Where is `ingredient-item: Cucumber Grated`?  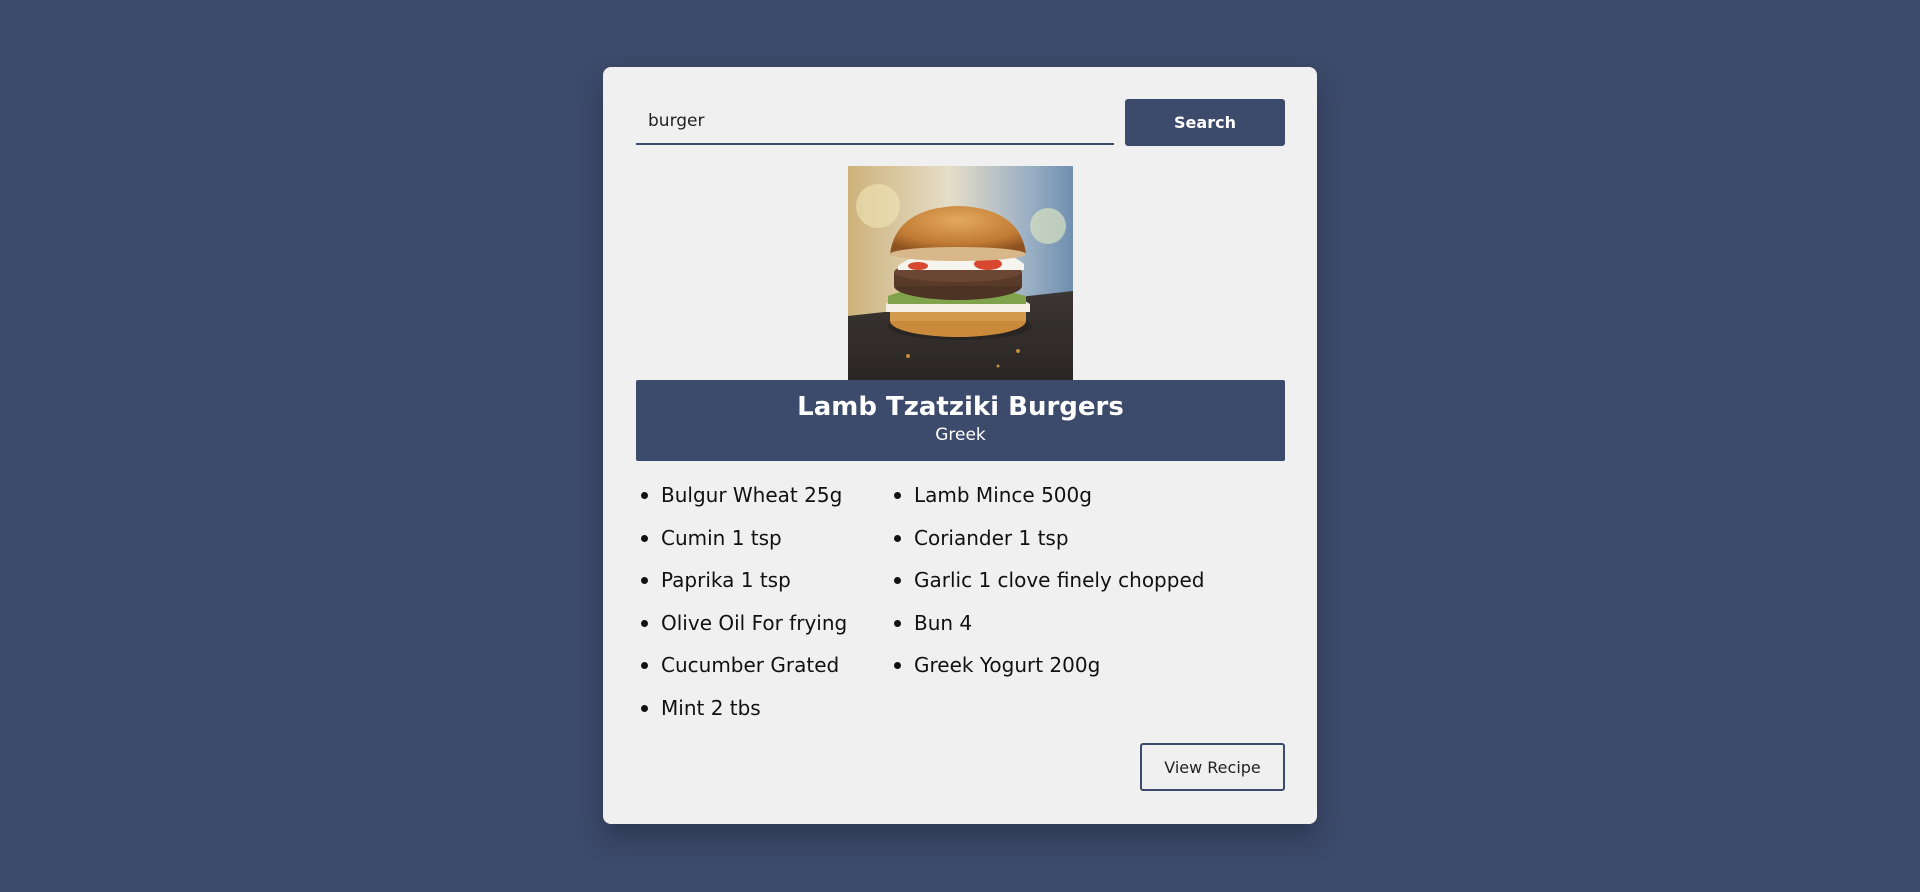 ingredient-item: Cucumber Grated is located at coordinates (741, 665).